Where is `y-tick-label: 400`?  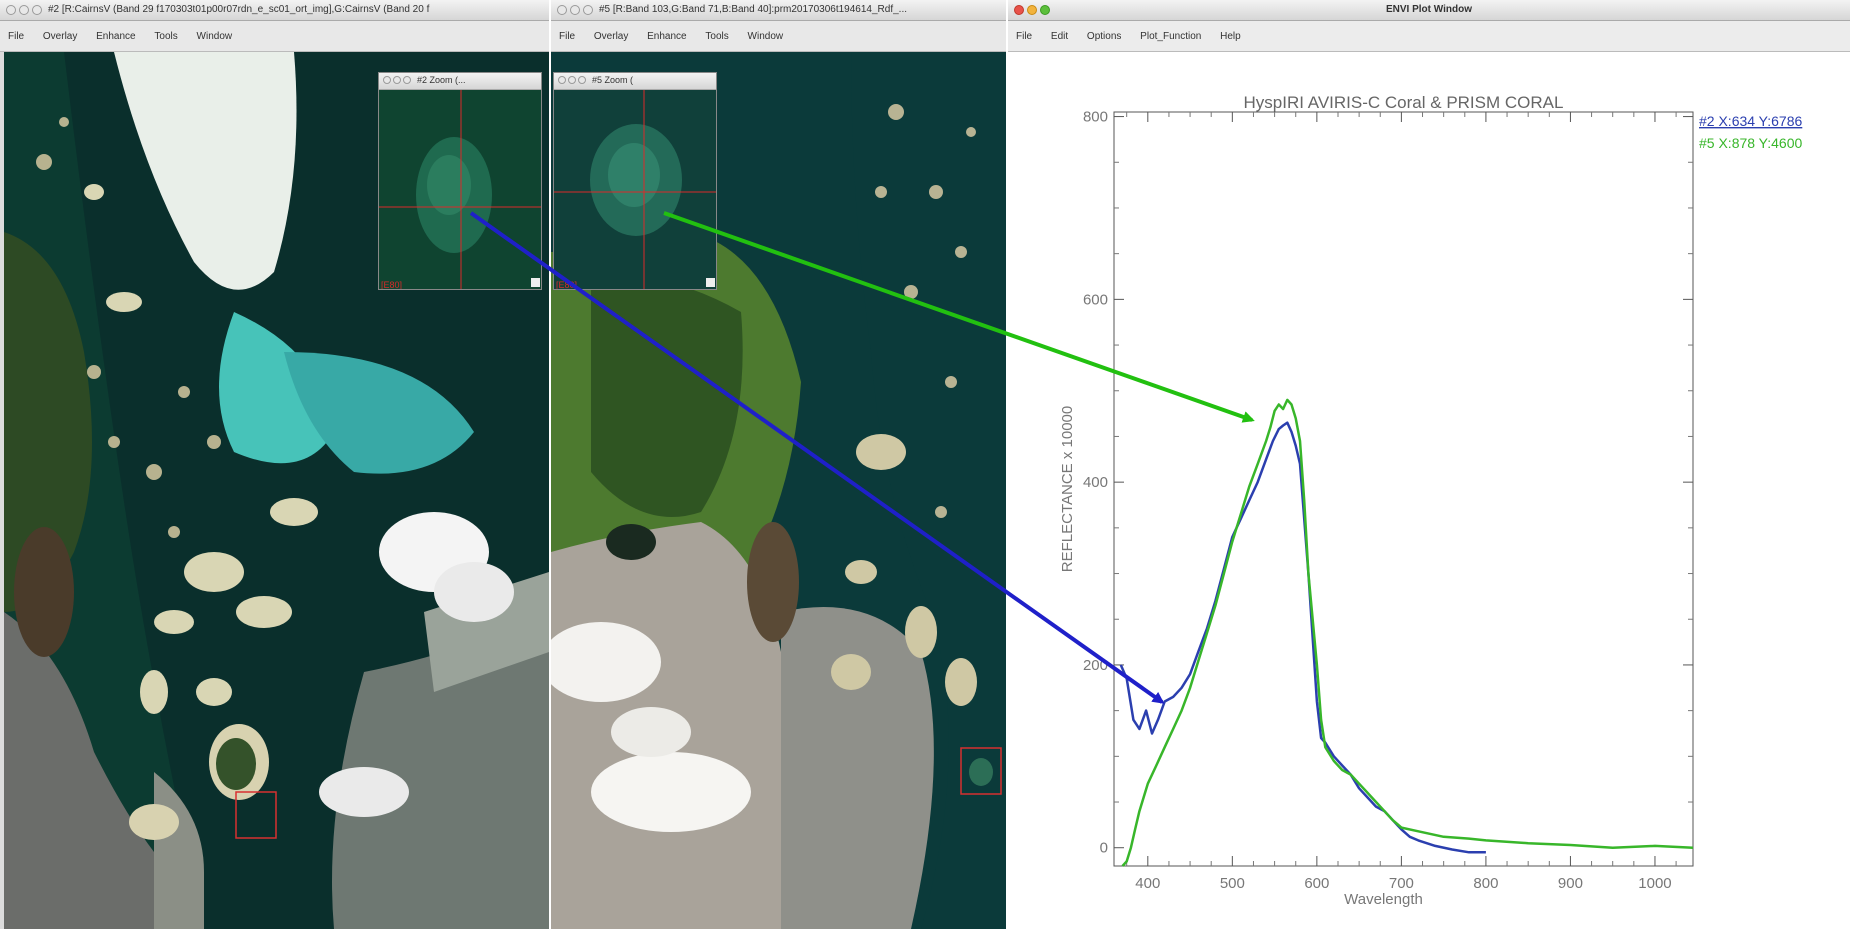
y-tick-label: 400 is located at coordinates (1095, 482).